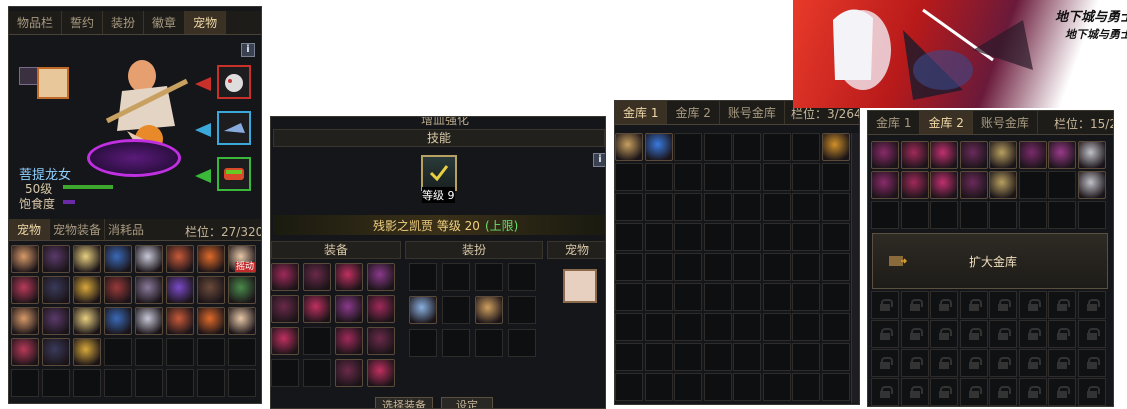  Describe the element at coordinates (580, 286) in the screenshot. I see `skill-pet-slot` at that location.